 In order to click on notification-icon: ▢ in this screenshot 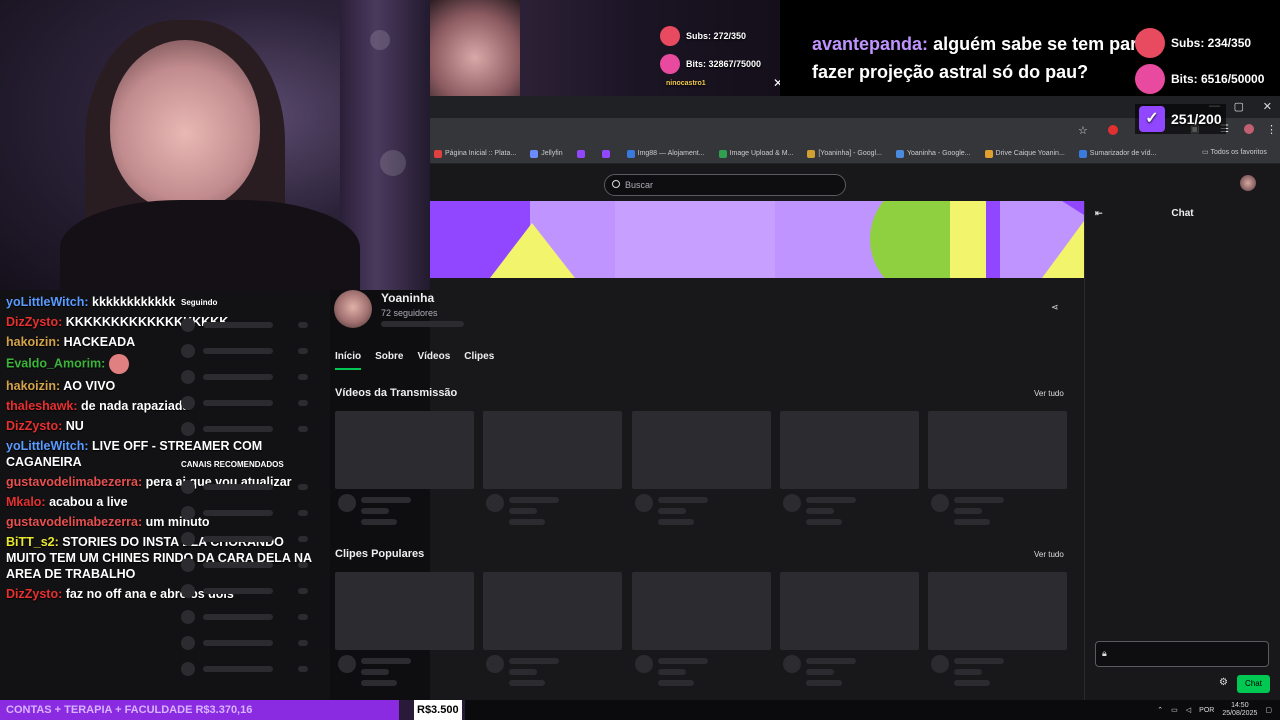, I will do `click(1268, 710)`.